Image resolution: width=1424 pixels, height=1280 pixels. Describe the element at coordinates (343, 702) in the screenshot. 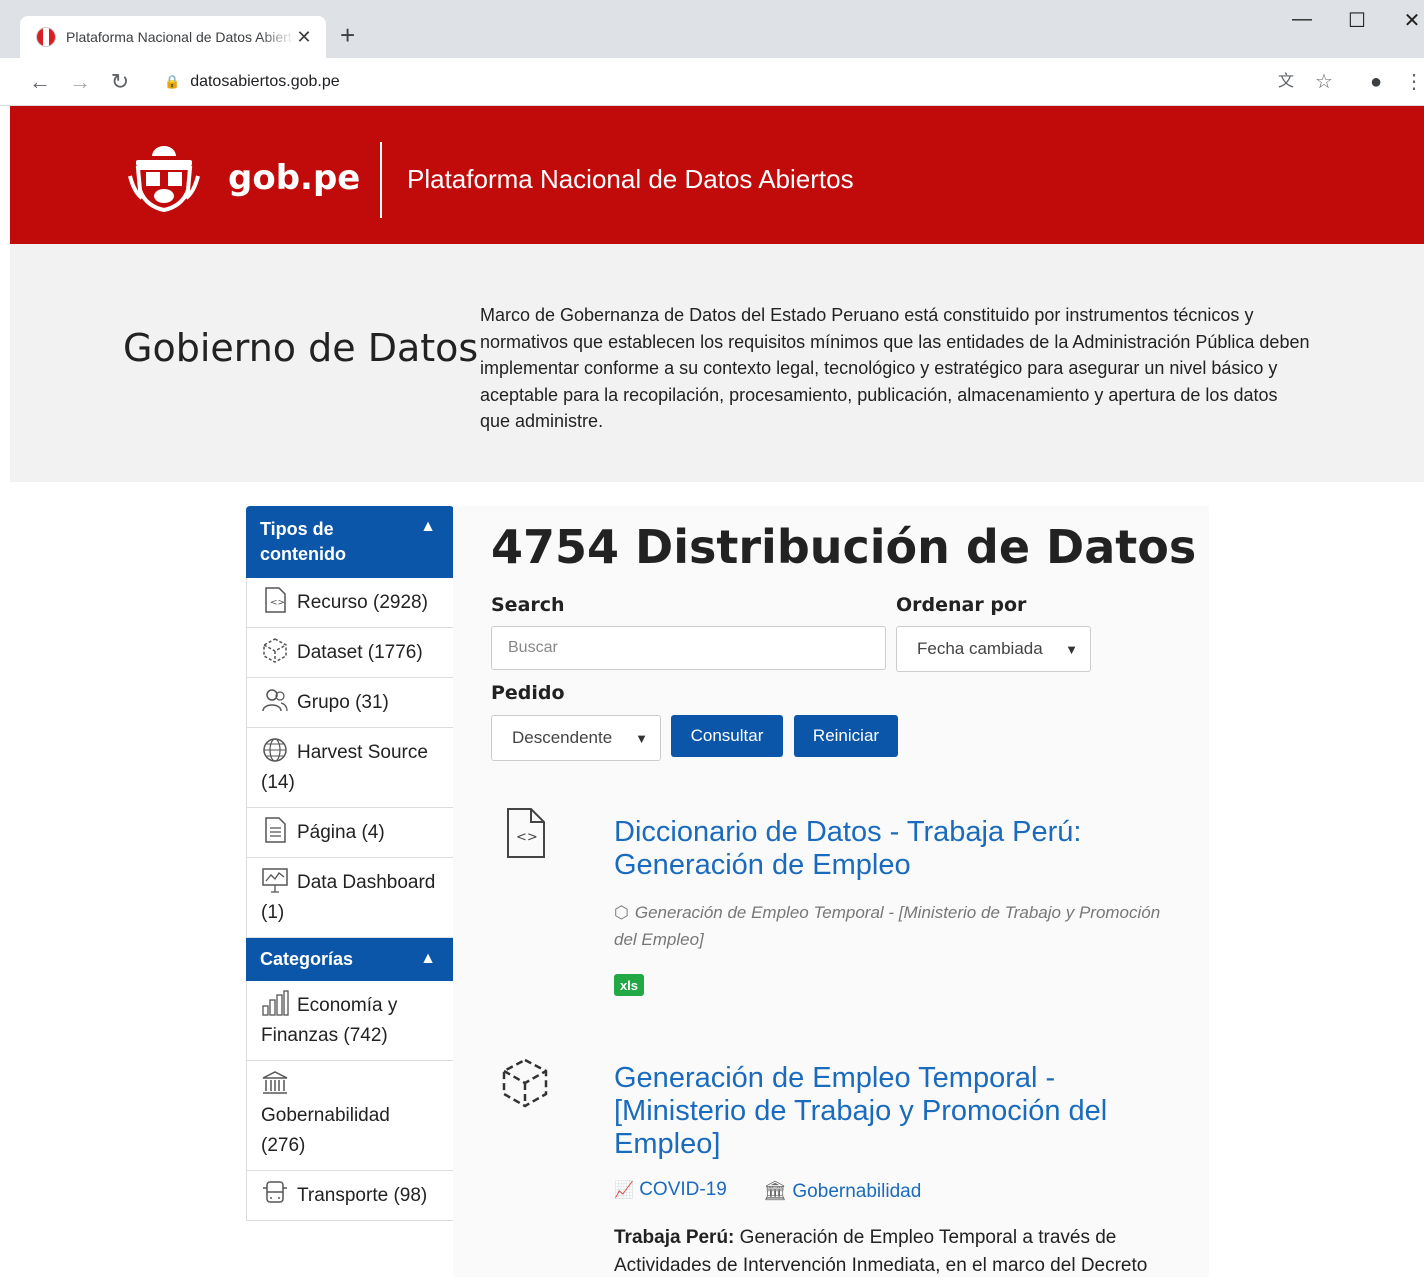

I see `facet-item-label: Grupo (31)` at that location.